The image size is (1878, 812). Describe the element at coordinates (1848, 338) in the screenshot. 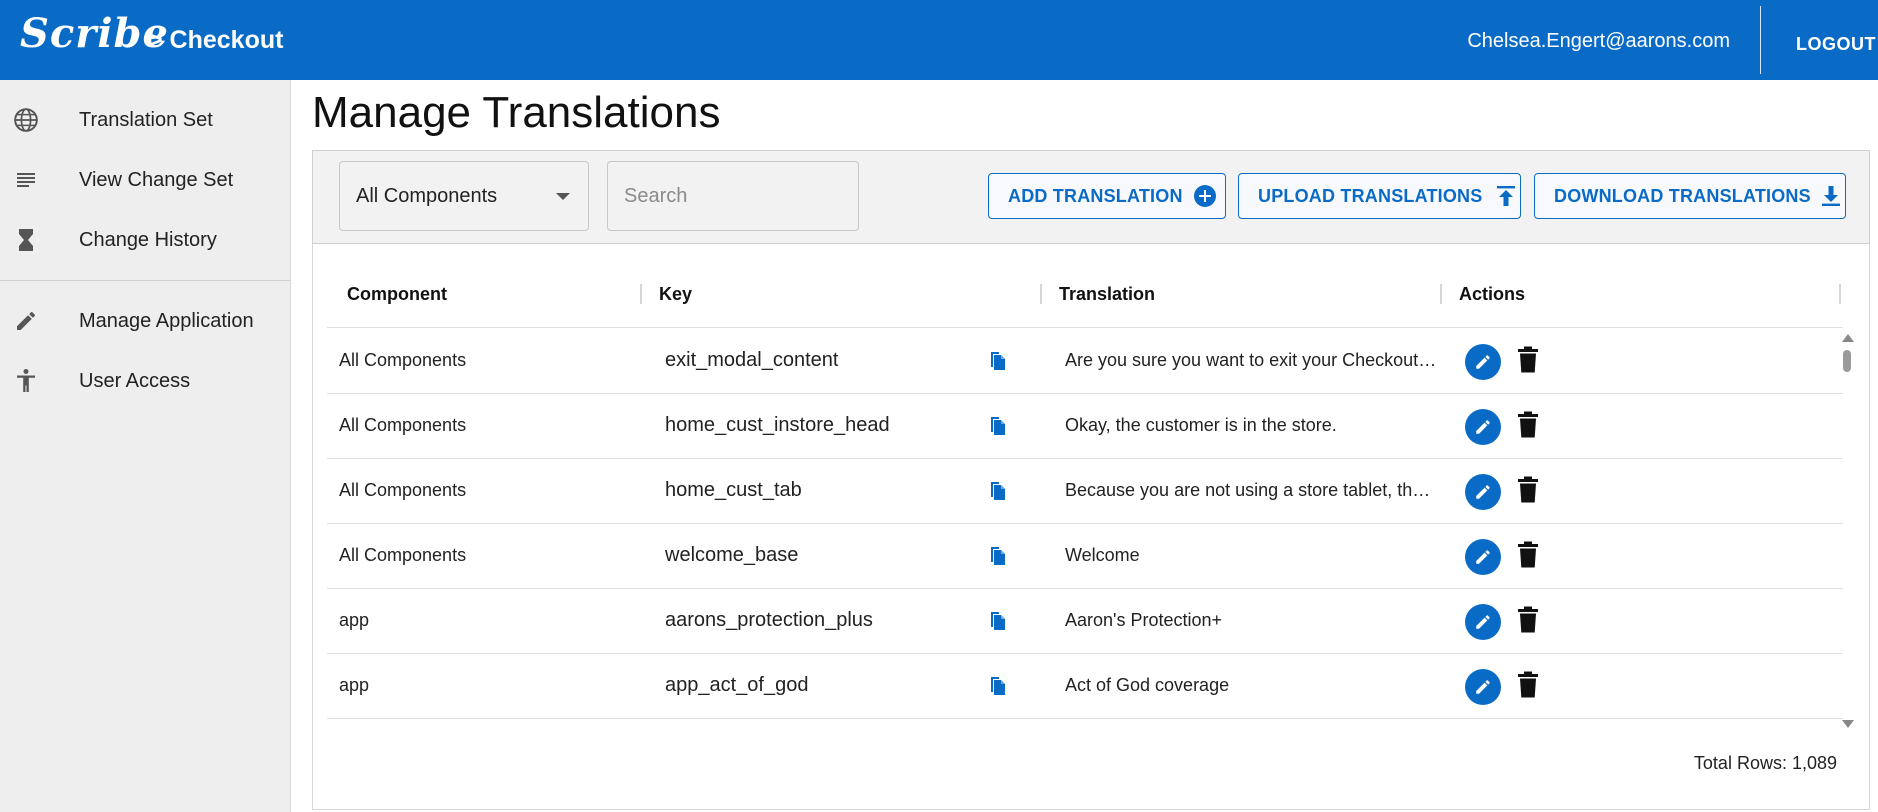

I see `scroll-up-arrow-icon` at that location.